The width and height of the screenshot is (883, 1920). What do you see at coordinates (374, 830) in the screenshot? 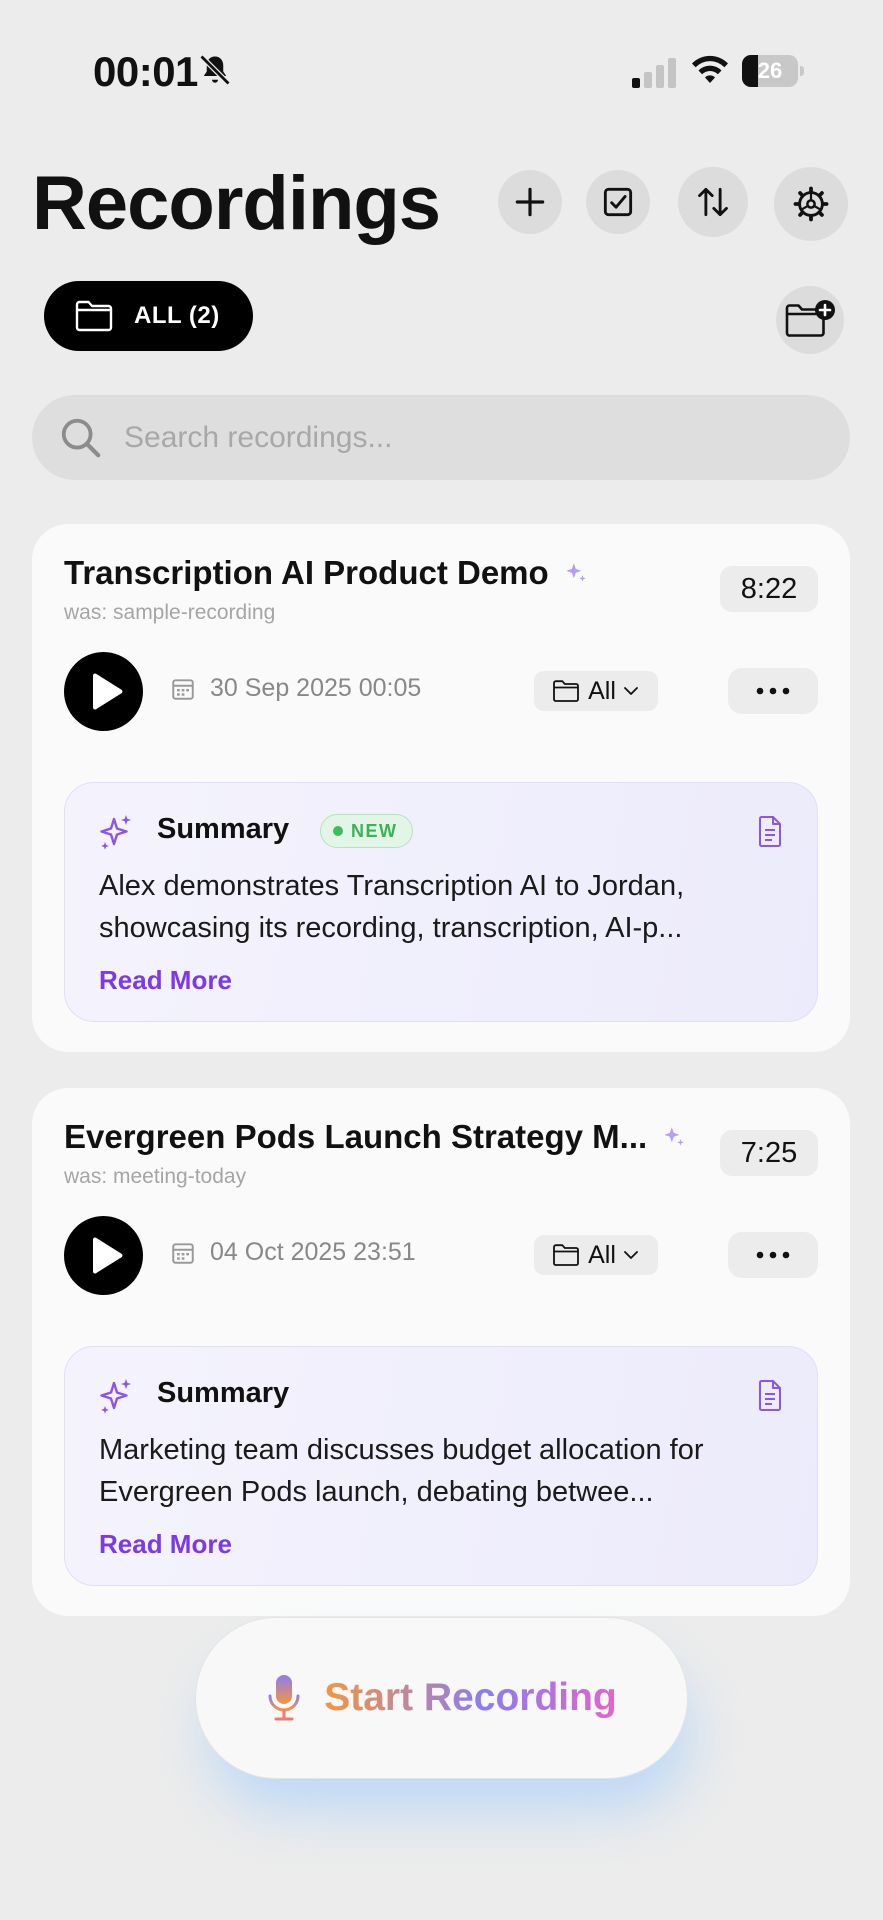
I see `new-badge-label: NEW` at bounding box center [374, 830].